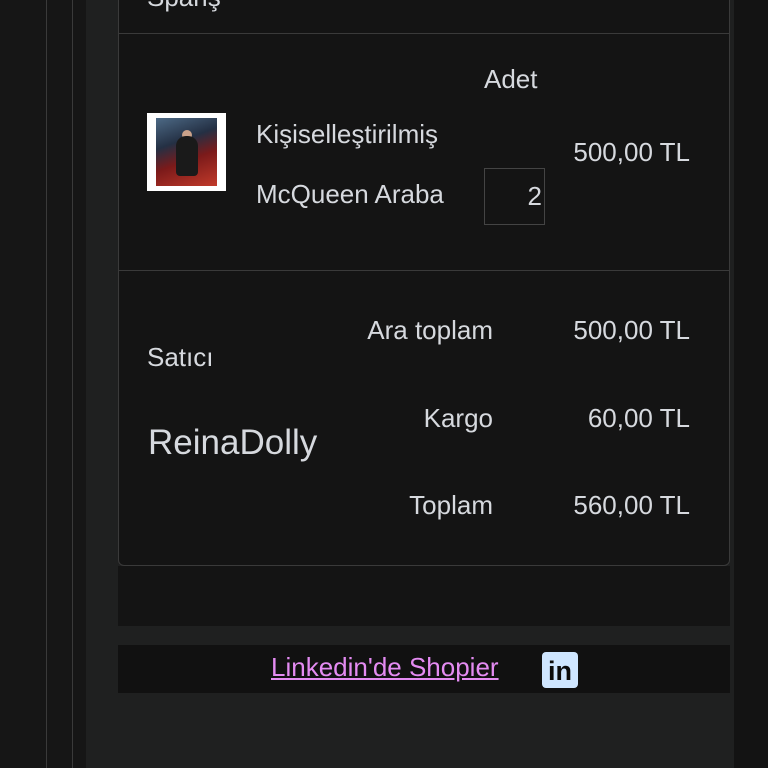  Describe the element at coordinates (347, 134) in the screenshot. I see `product-name-line1: Kişiselleştirilmiş` at that location.